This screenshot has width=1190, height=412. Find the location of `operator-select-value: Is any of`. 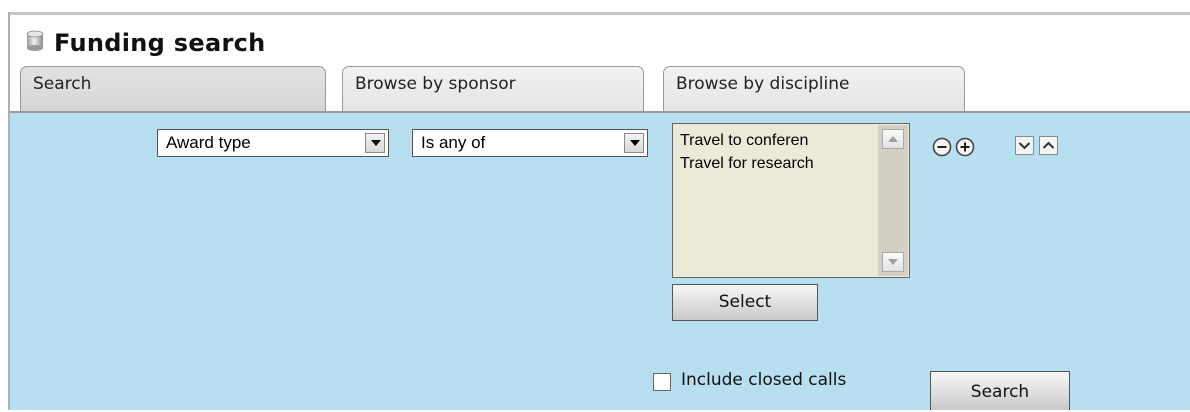

operator-select-value: Is any of is located at coordinates (453, 142).